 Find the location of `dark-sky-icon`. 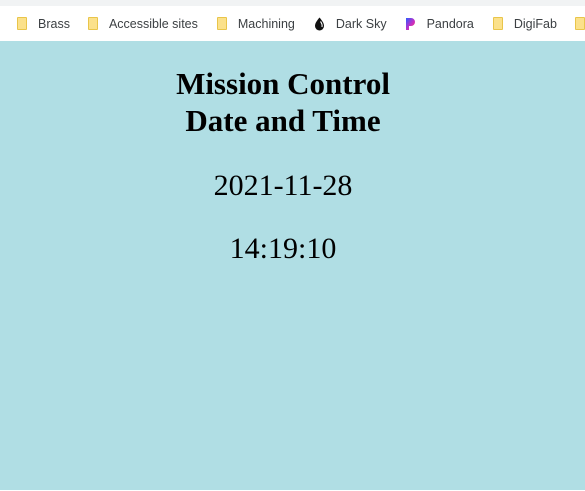

dark-sky-icon is located at coordinates (319, 23).